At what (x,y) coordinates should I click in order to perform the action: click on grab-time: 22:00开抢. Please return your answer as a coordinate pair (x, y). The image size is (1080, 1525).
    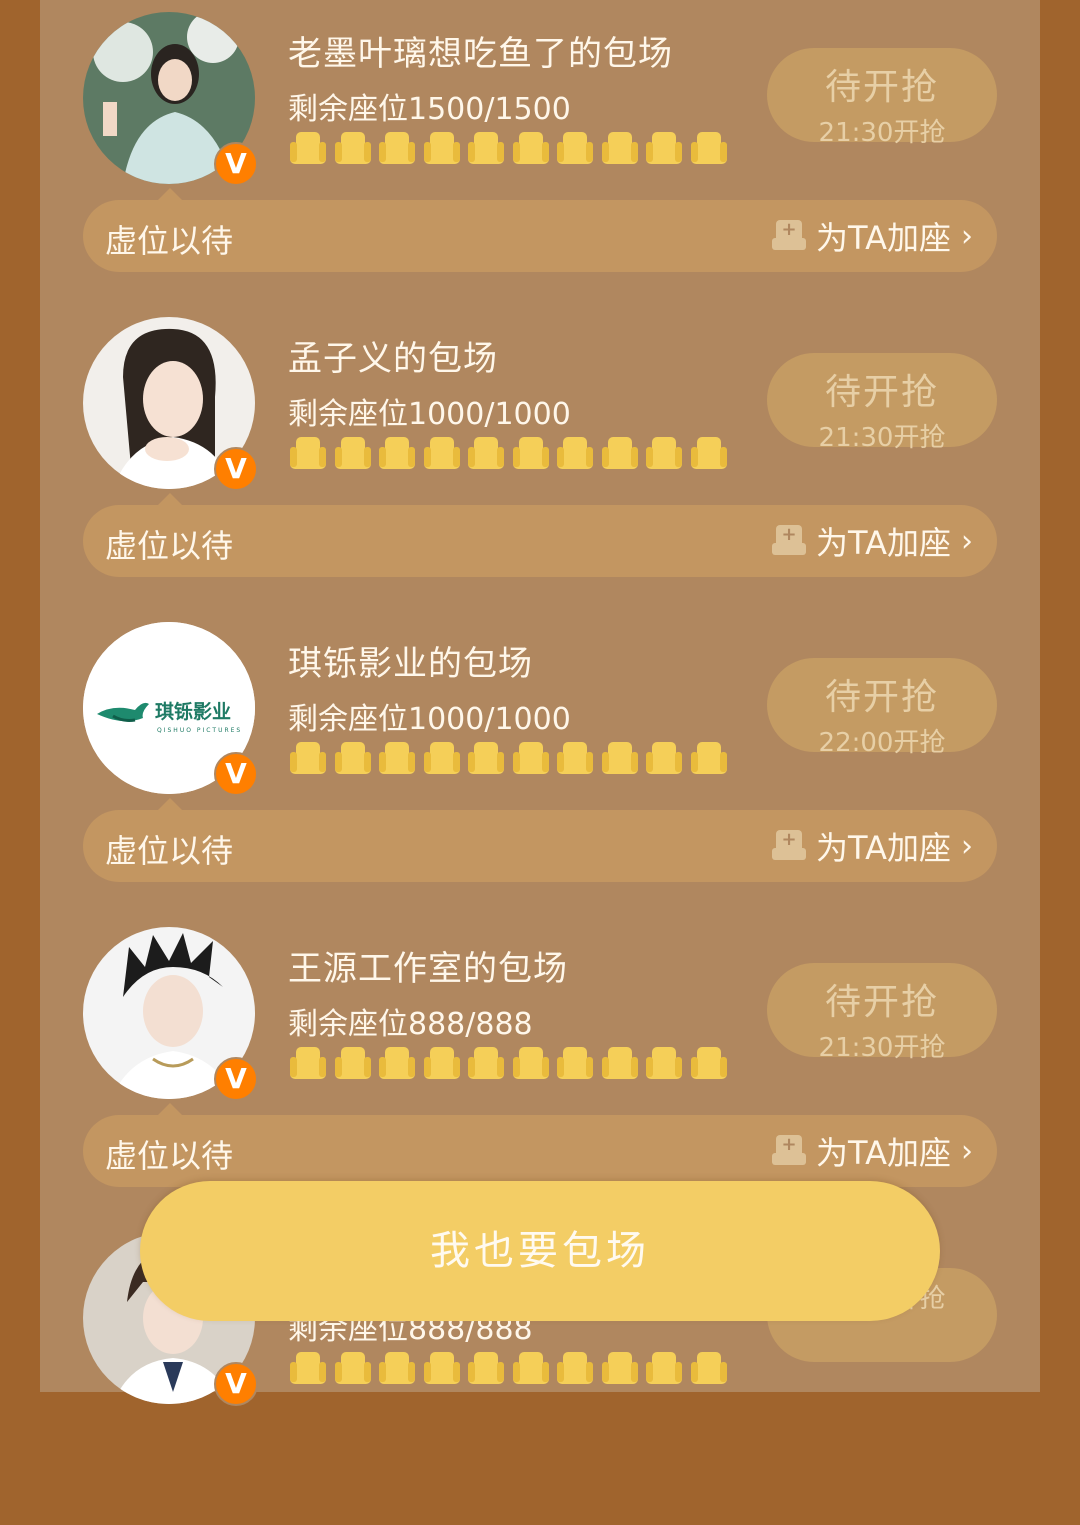
    Looking at the image, I should click on (882, 743).